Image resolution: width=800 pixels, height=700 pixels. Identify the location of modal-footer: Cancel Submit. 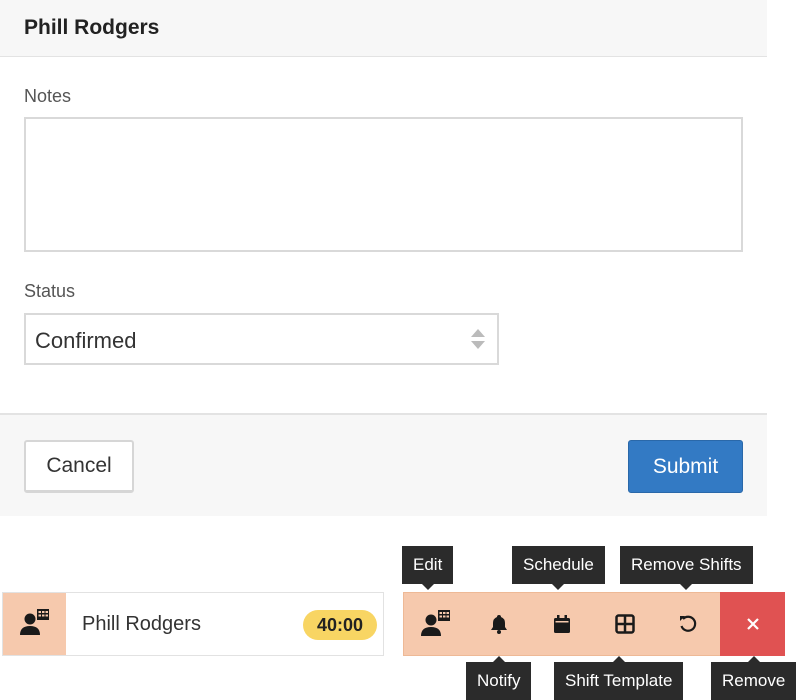
(383, 464).